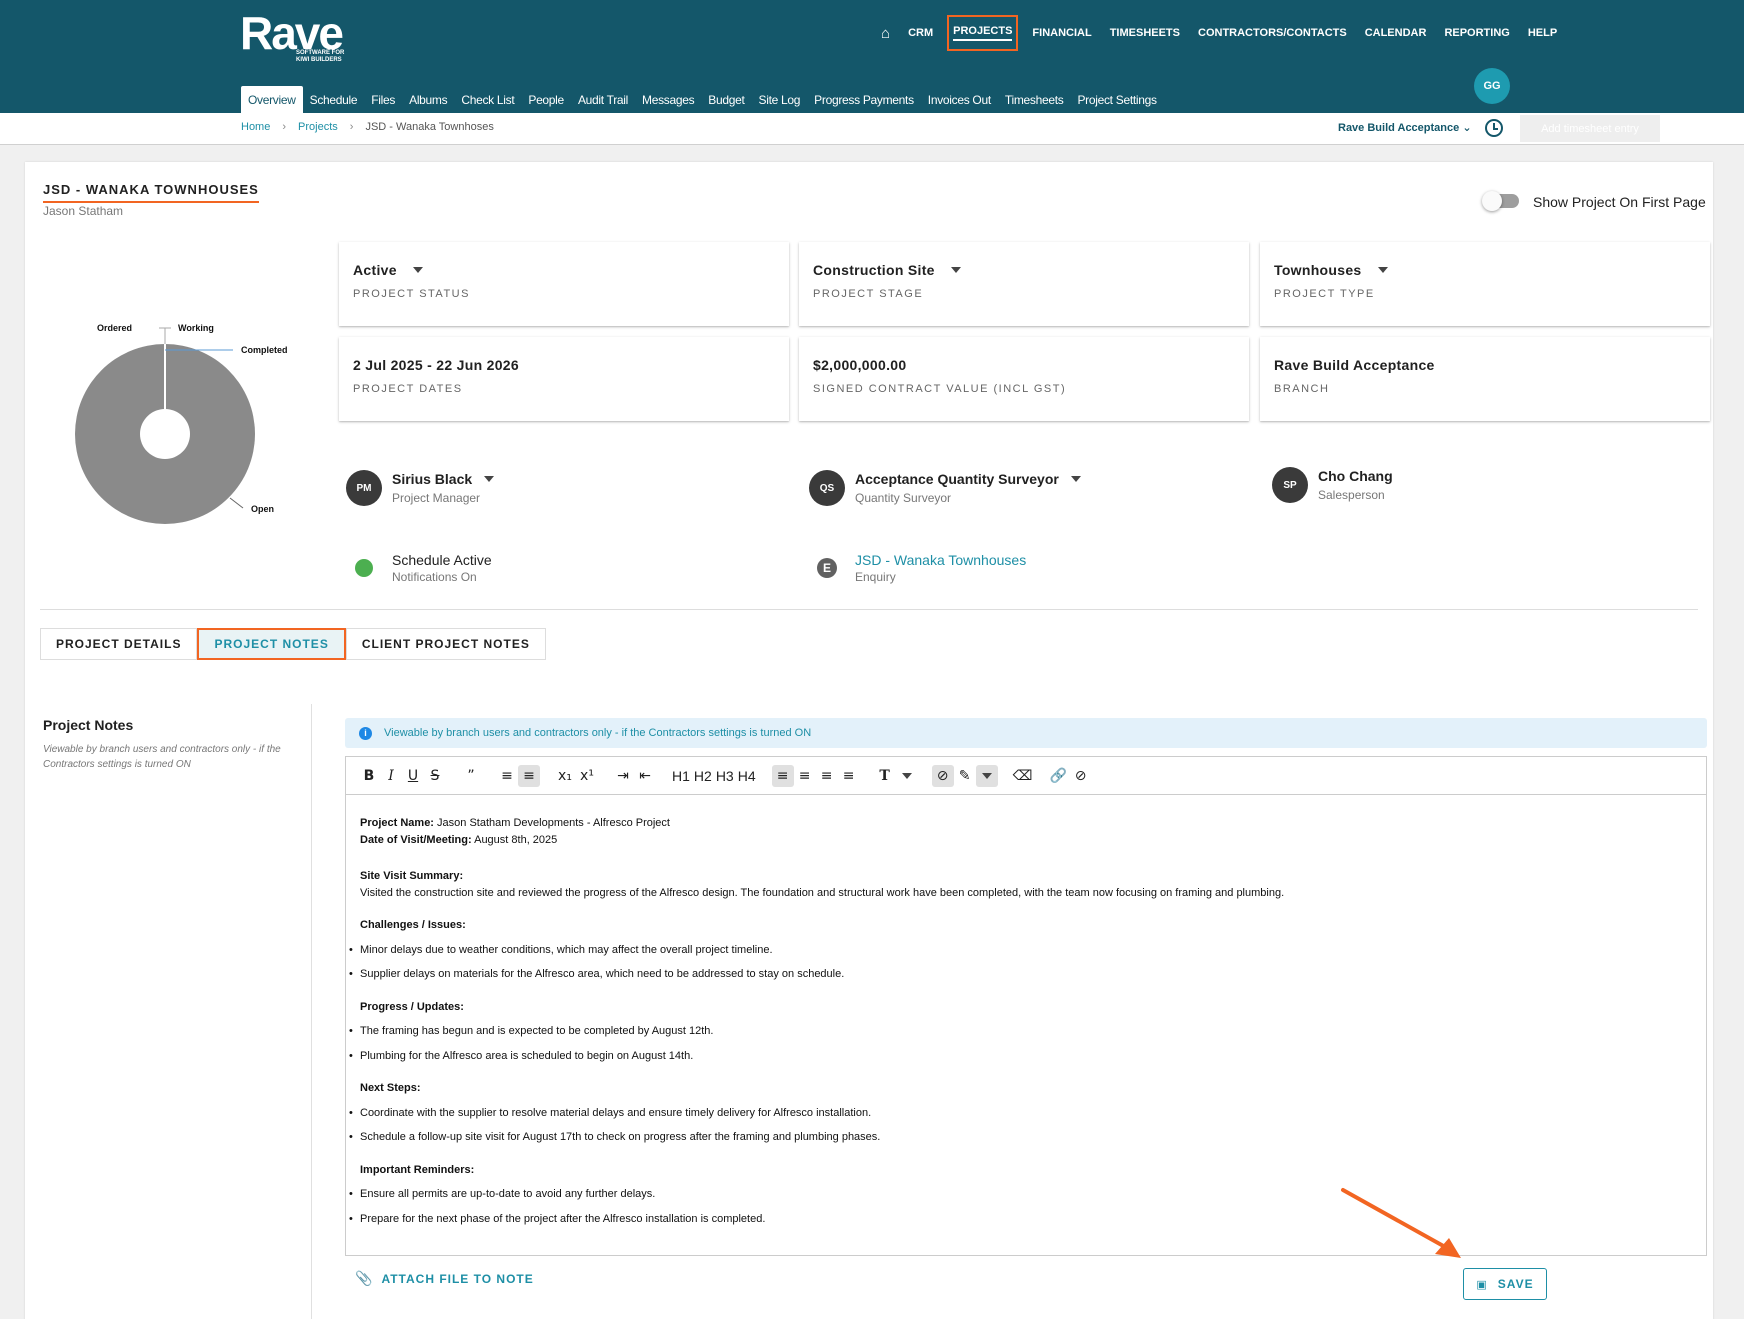  What do you see at coordinates (435, 776) in the screenshot?
I see `strikethrough-button: S` at bounding box center [435, 776].